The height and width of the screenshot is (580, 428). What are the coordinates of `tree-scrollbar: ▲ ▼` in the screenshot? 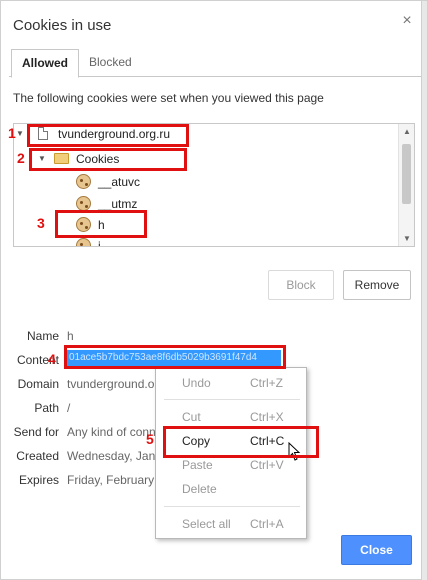 It's located at (406, 185).